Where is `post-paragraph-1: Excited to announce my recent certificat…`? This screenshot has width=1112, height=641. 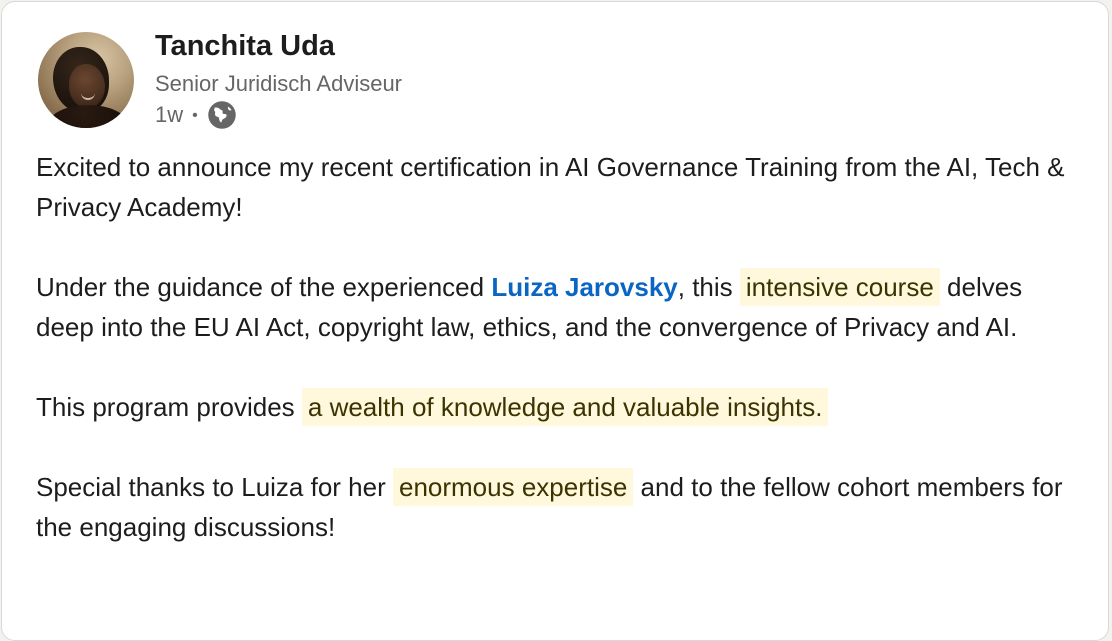
post-paragraph-1: Excited to announce my recent certificat… is located at coordinates (550, 187).